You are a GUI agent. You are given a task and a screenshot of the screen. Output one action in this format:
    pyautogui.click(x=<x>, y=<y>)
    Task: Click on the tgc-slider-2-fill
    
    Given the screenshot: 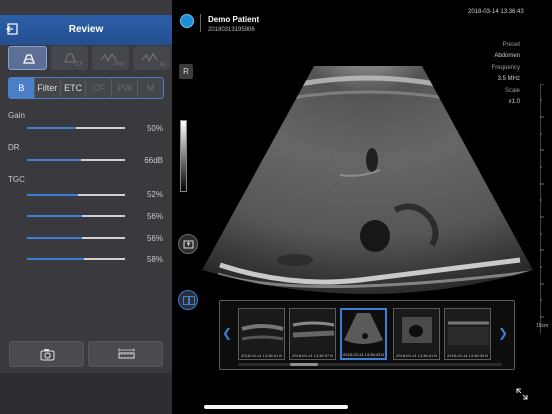 What is the action you would take?
    pyautogui.click(x=54, y=216)
    